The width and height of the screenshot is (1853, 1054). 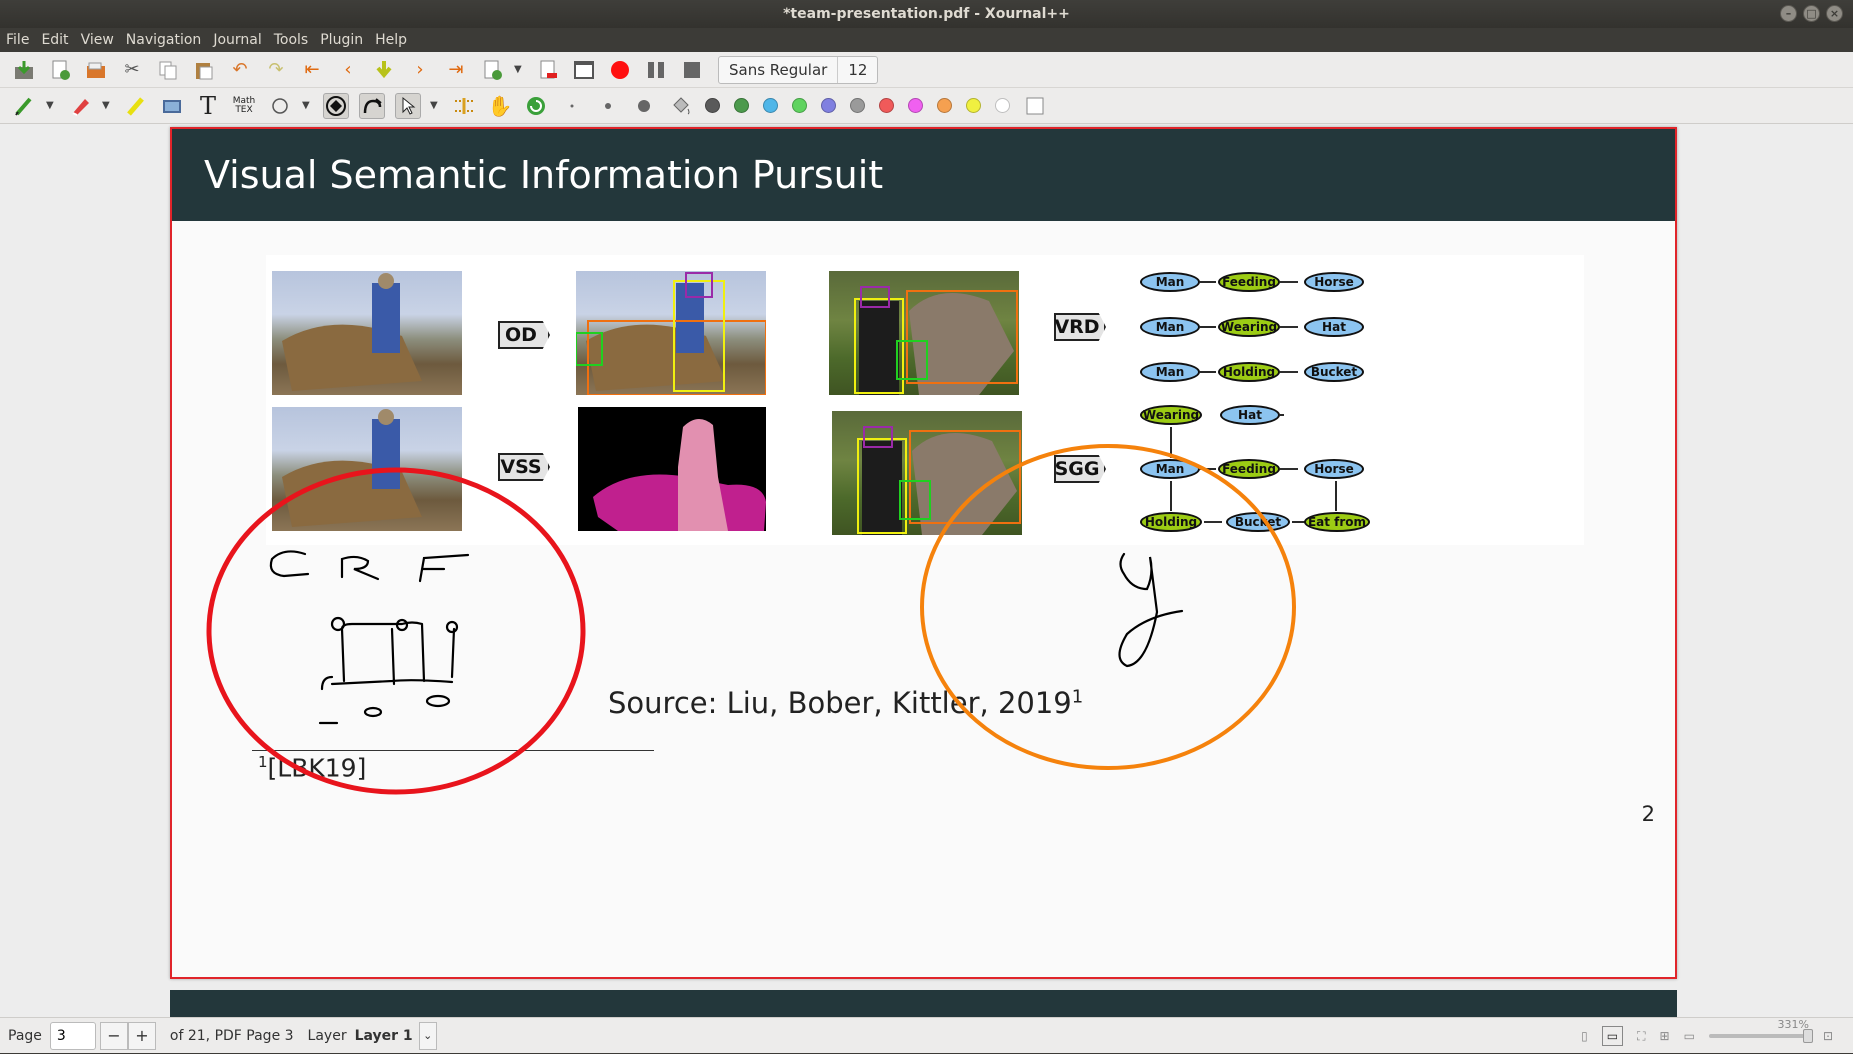 What do you see at coordinates (1151, 610) in the screenshot?
I see `y-handwriting` at bounding box center [1151, 610].